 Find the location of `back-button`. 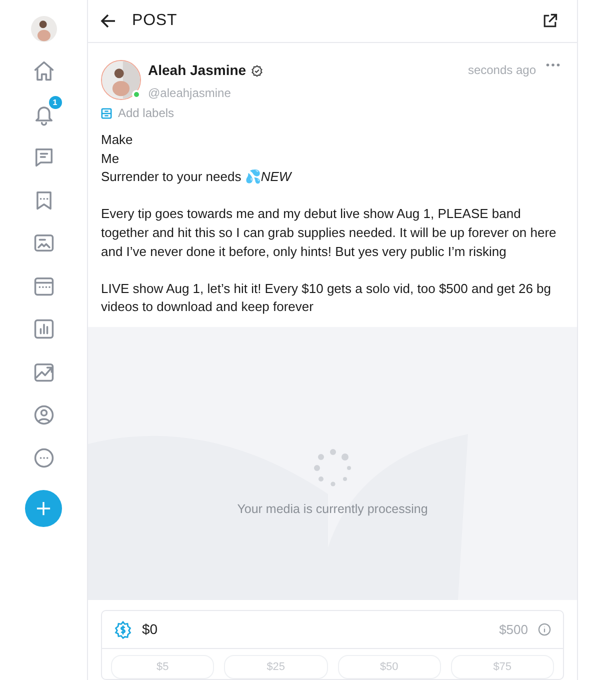

back-button is located at coordinates (108, 21).